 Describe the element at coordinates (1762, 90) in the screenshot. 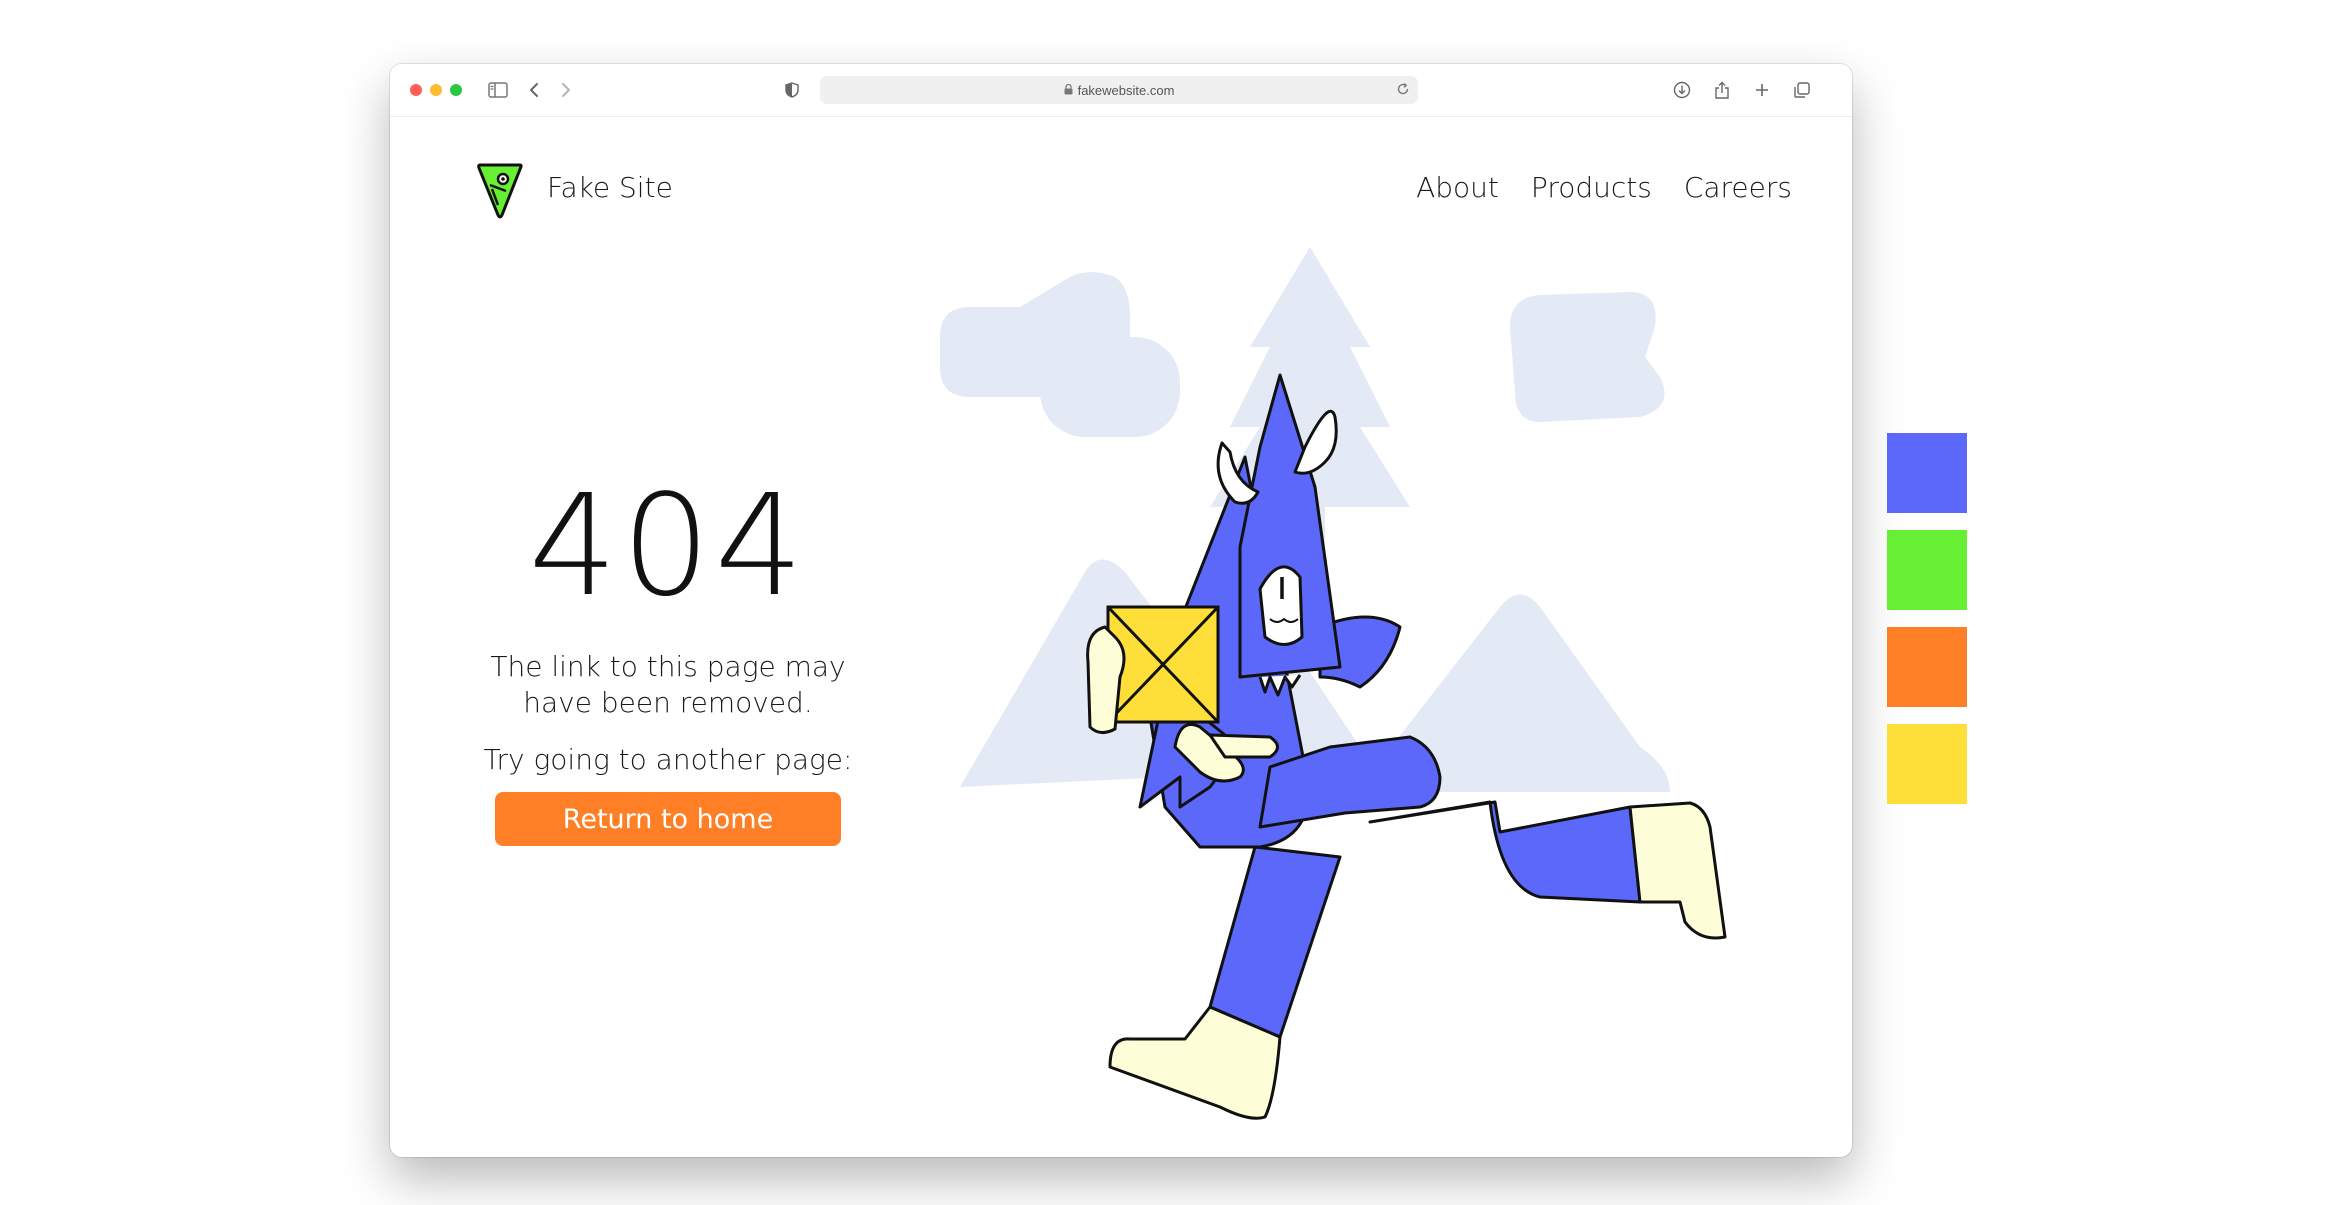

I see `new-tab-icon` at that location.